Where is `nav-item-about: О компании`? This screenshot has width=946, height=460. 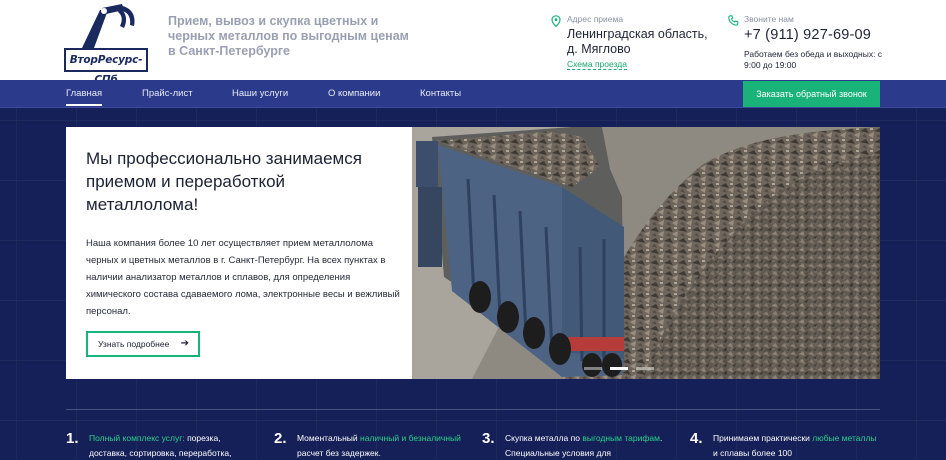 nav-item-about: О компании is located at coordinates (354, 94).